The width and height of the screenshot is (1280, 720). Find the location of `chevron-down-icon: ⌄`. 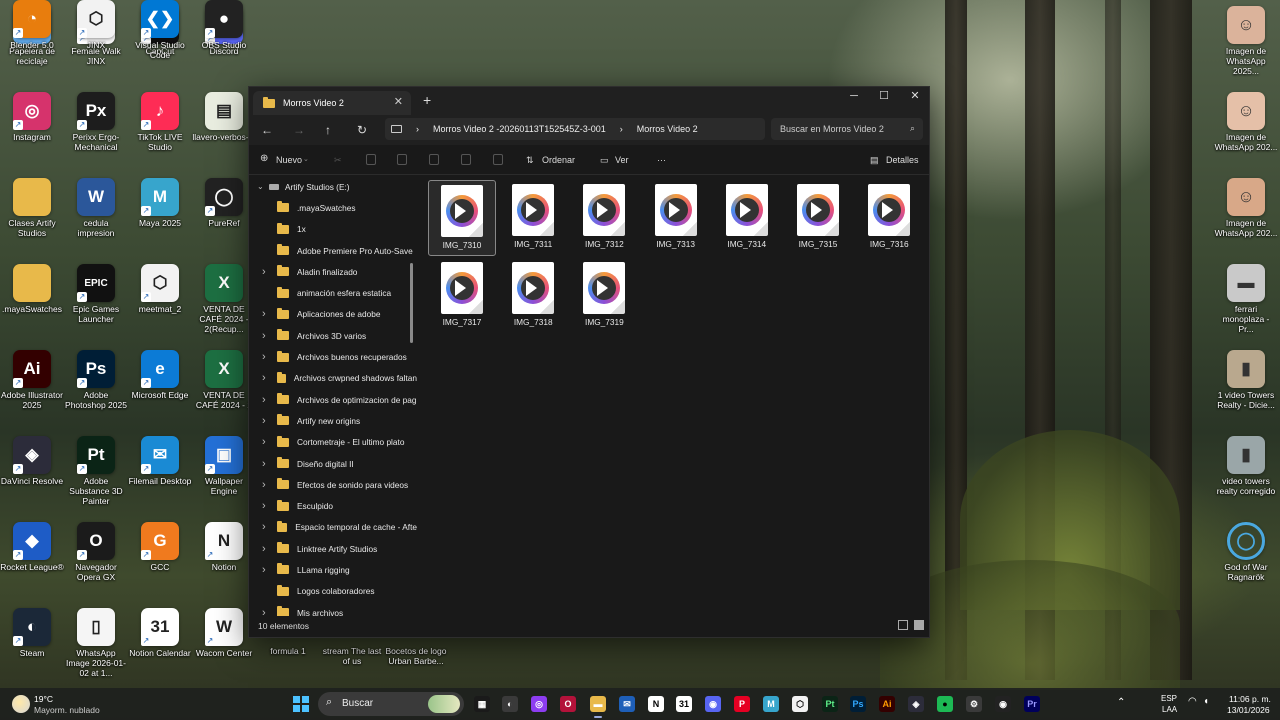

chevron-down-icon: ⌄ is located at coordinates (260, 186).